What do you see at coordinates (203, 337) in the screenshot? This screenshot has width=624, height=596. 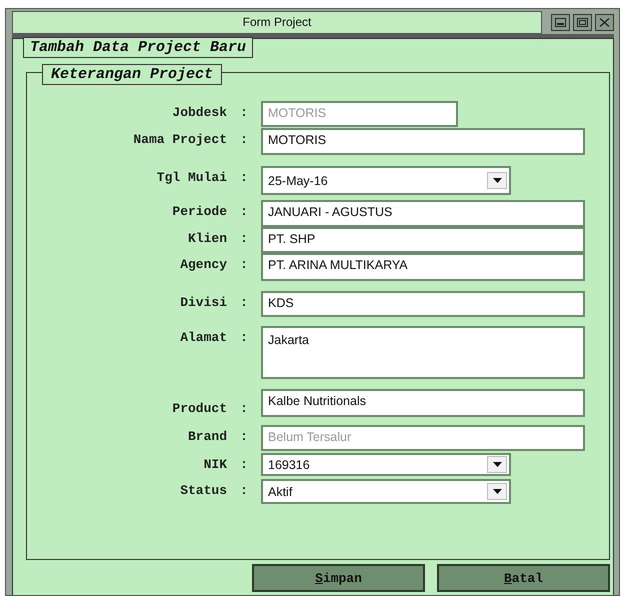 I see `field-label: Alamat` at bounding box center [203, 337].